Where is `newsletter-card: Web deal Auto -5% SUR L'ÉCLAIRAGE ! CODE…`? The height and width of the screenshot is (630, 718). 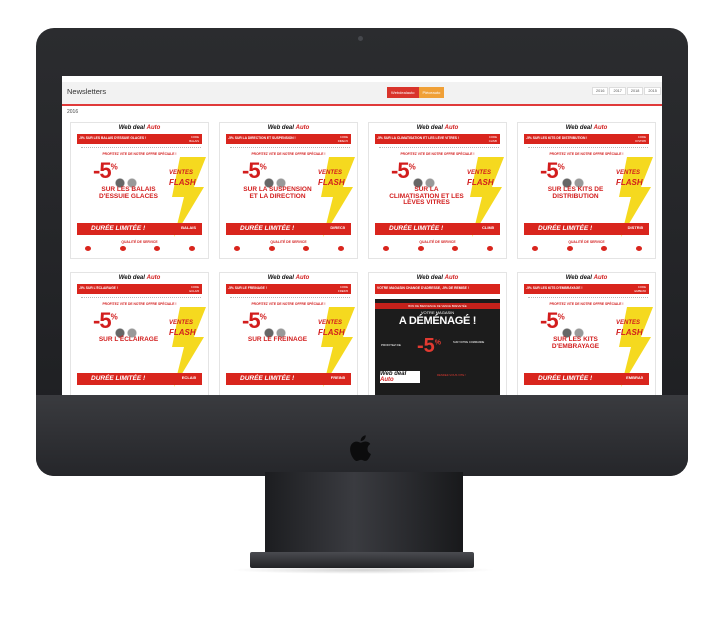
newsletter-card: Web deal Auto -5% SUR L'ÉCLAIRAGE ! CODE… is located at coordinates (139, 340).